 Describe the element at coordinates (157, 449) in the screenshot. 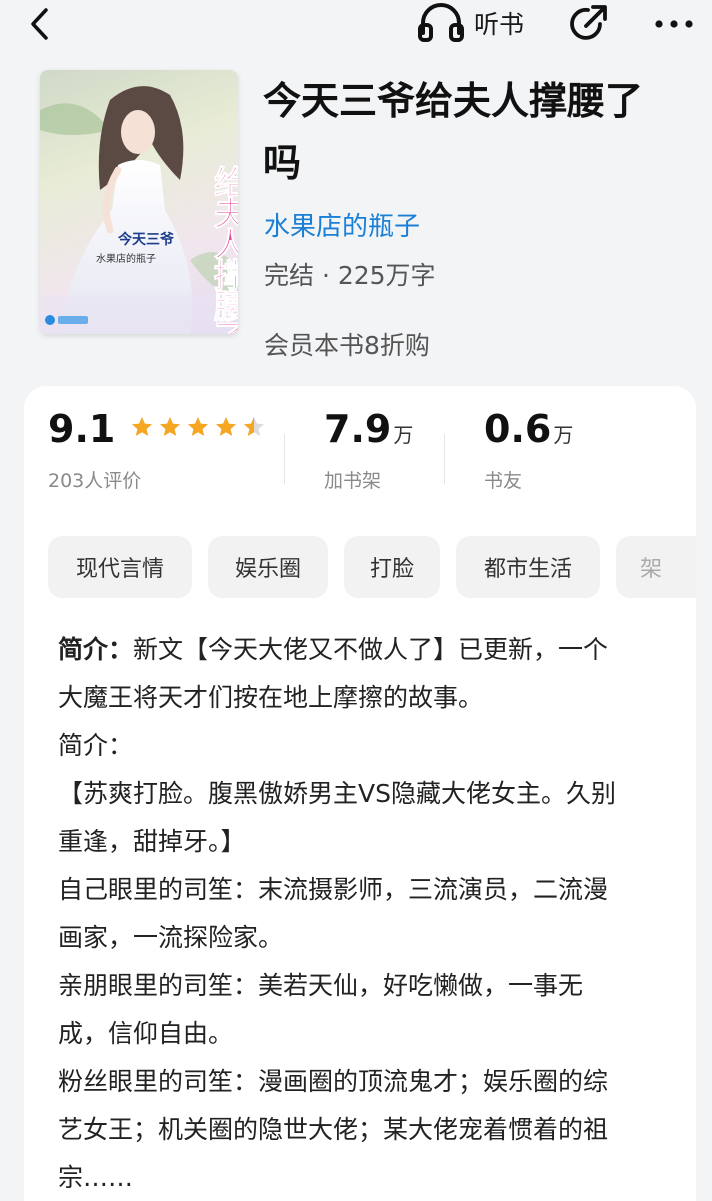

I see `rating-stat: 9.1 203人评价` at that location.